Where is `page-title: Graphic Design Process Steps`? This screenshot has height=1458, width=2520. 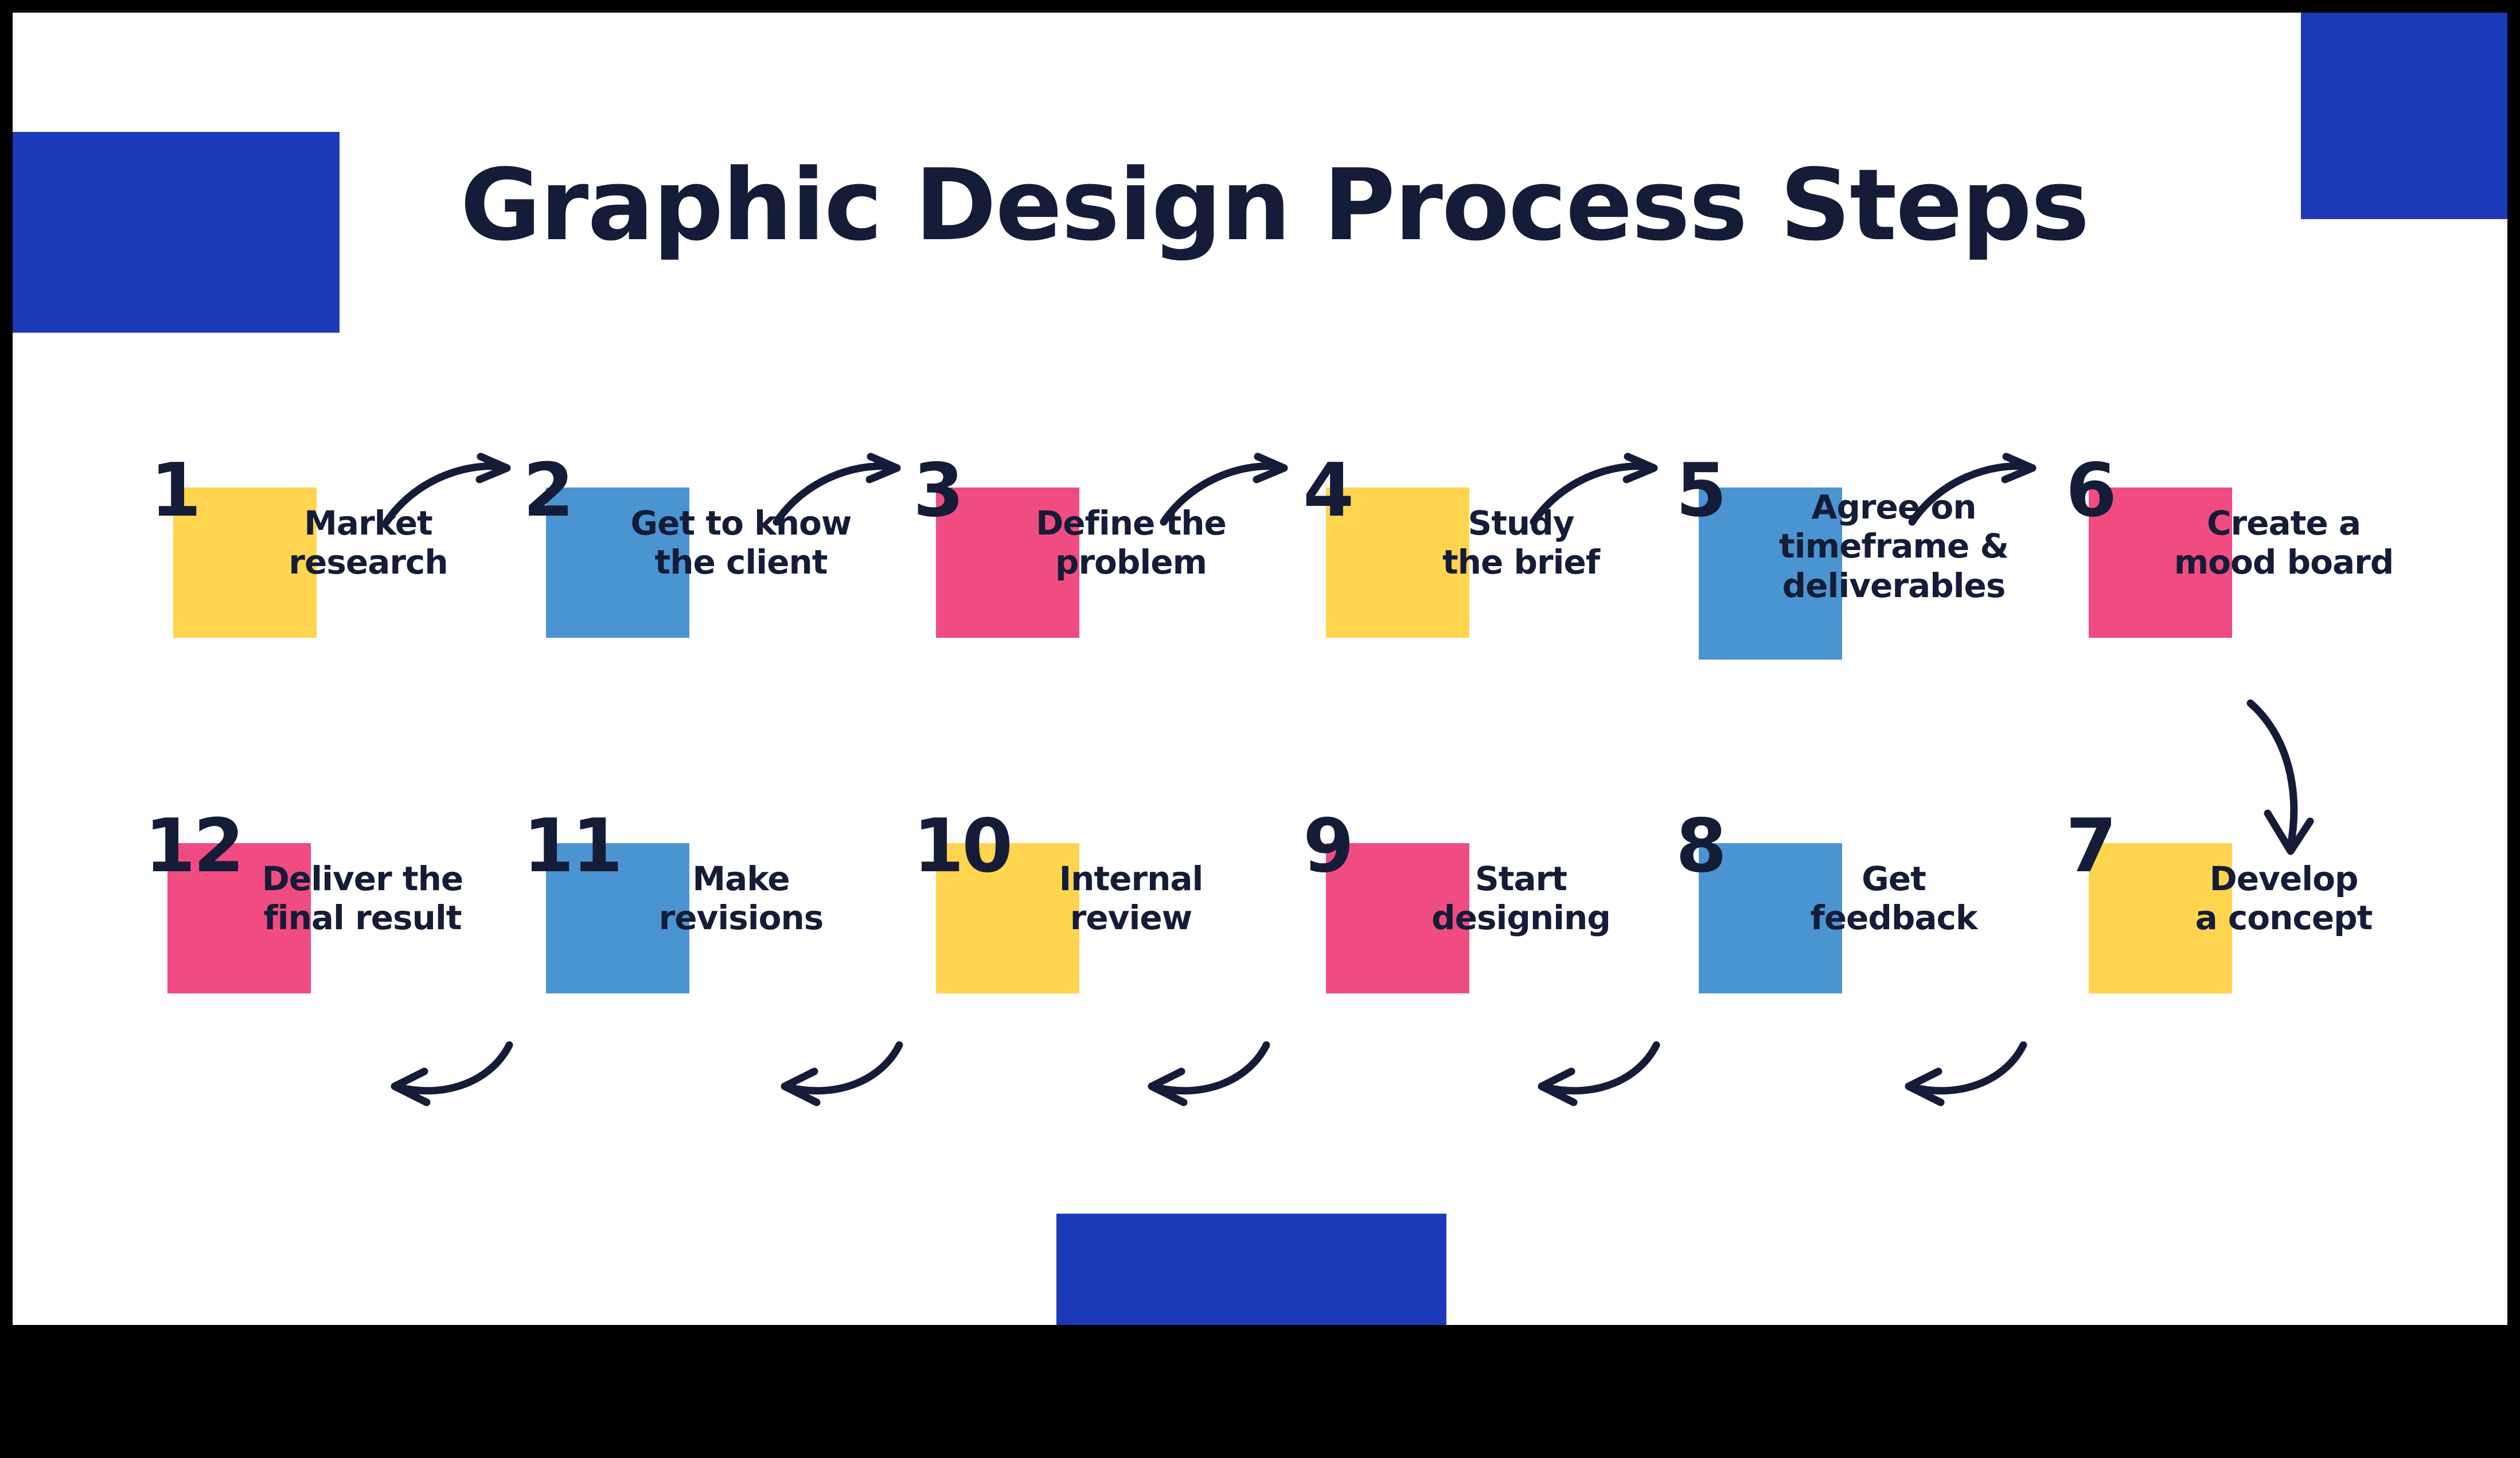 page-title: Graphic Design Process Steps is located at coordinates (1274, 205).